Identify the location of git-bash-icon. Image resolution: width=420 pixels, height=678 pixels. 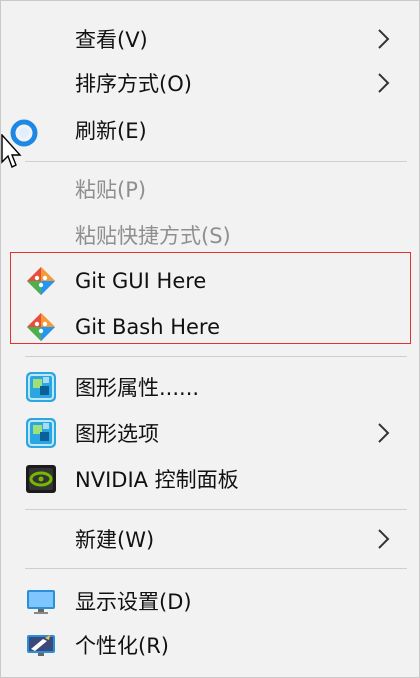
(41, 327).